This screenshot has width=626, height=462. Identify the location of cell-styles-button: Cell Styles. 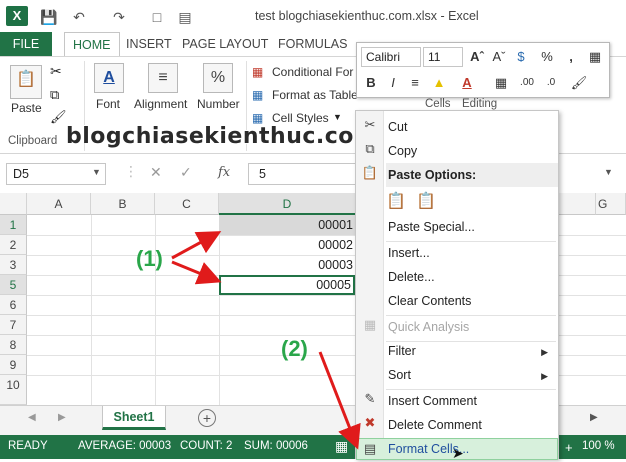
(300, 118).